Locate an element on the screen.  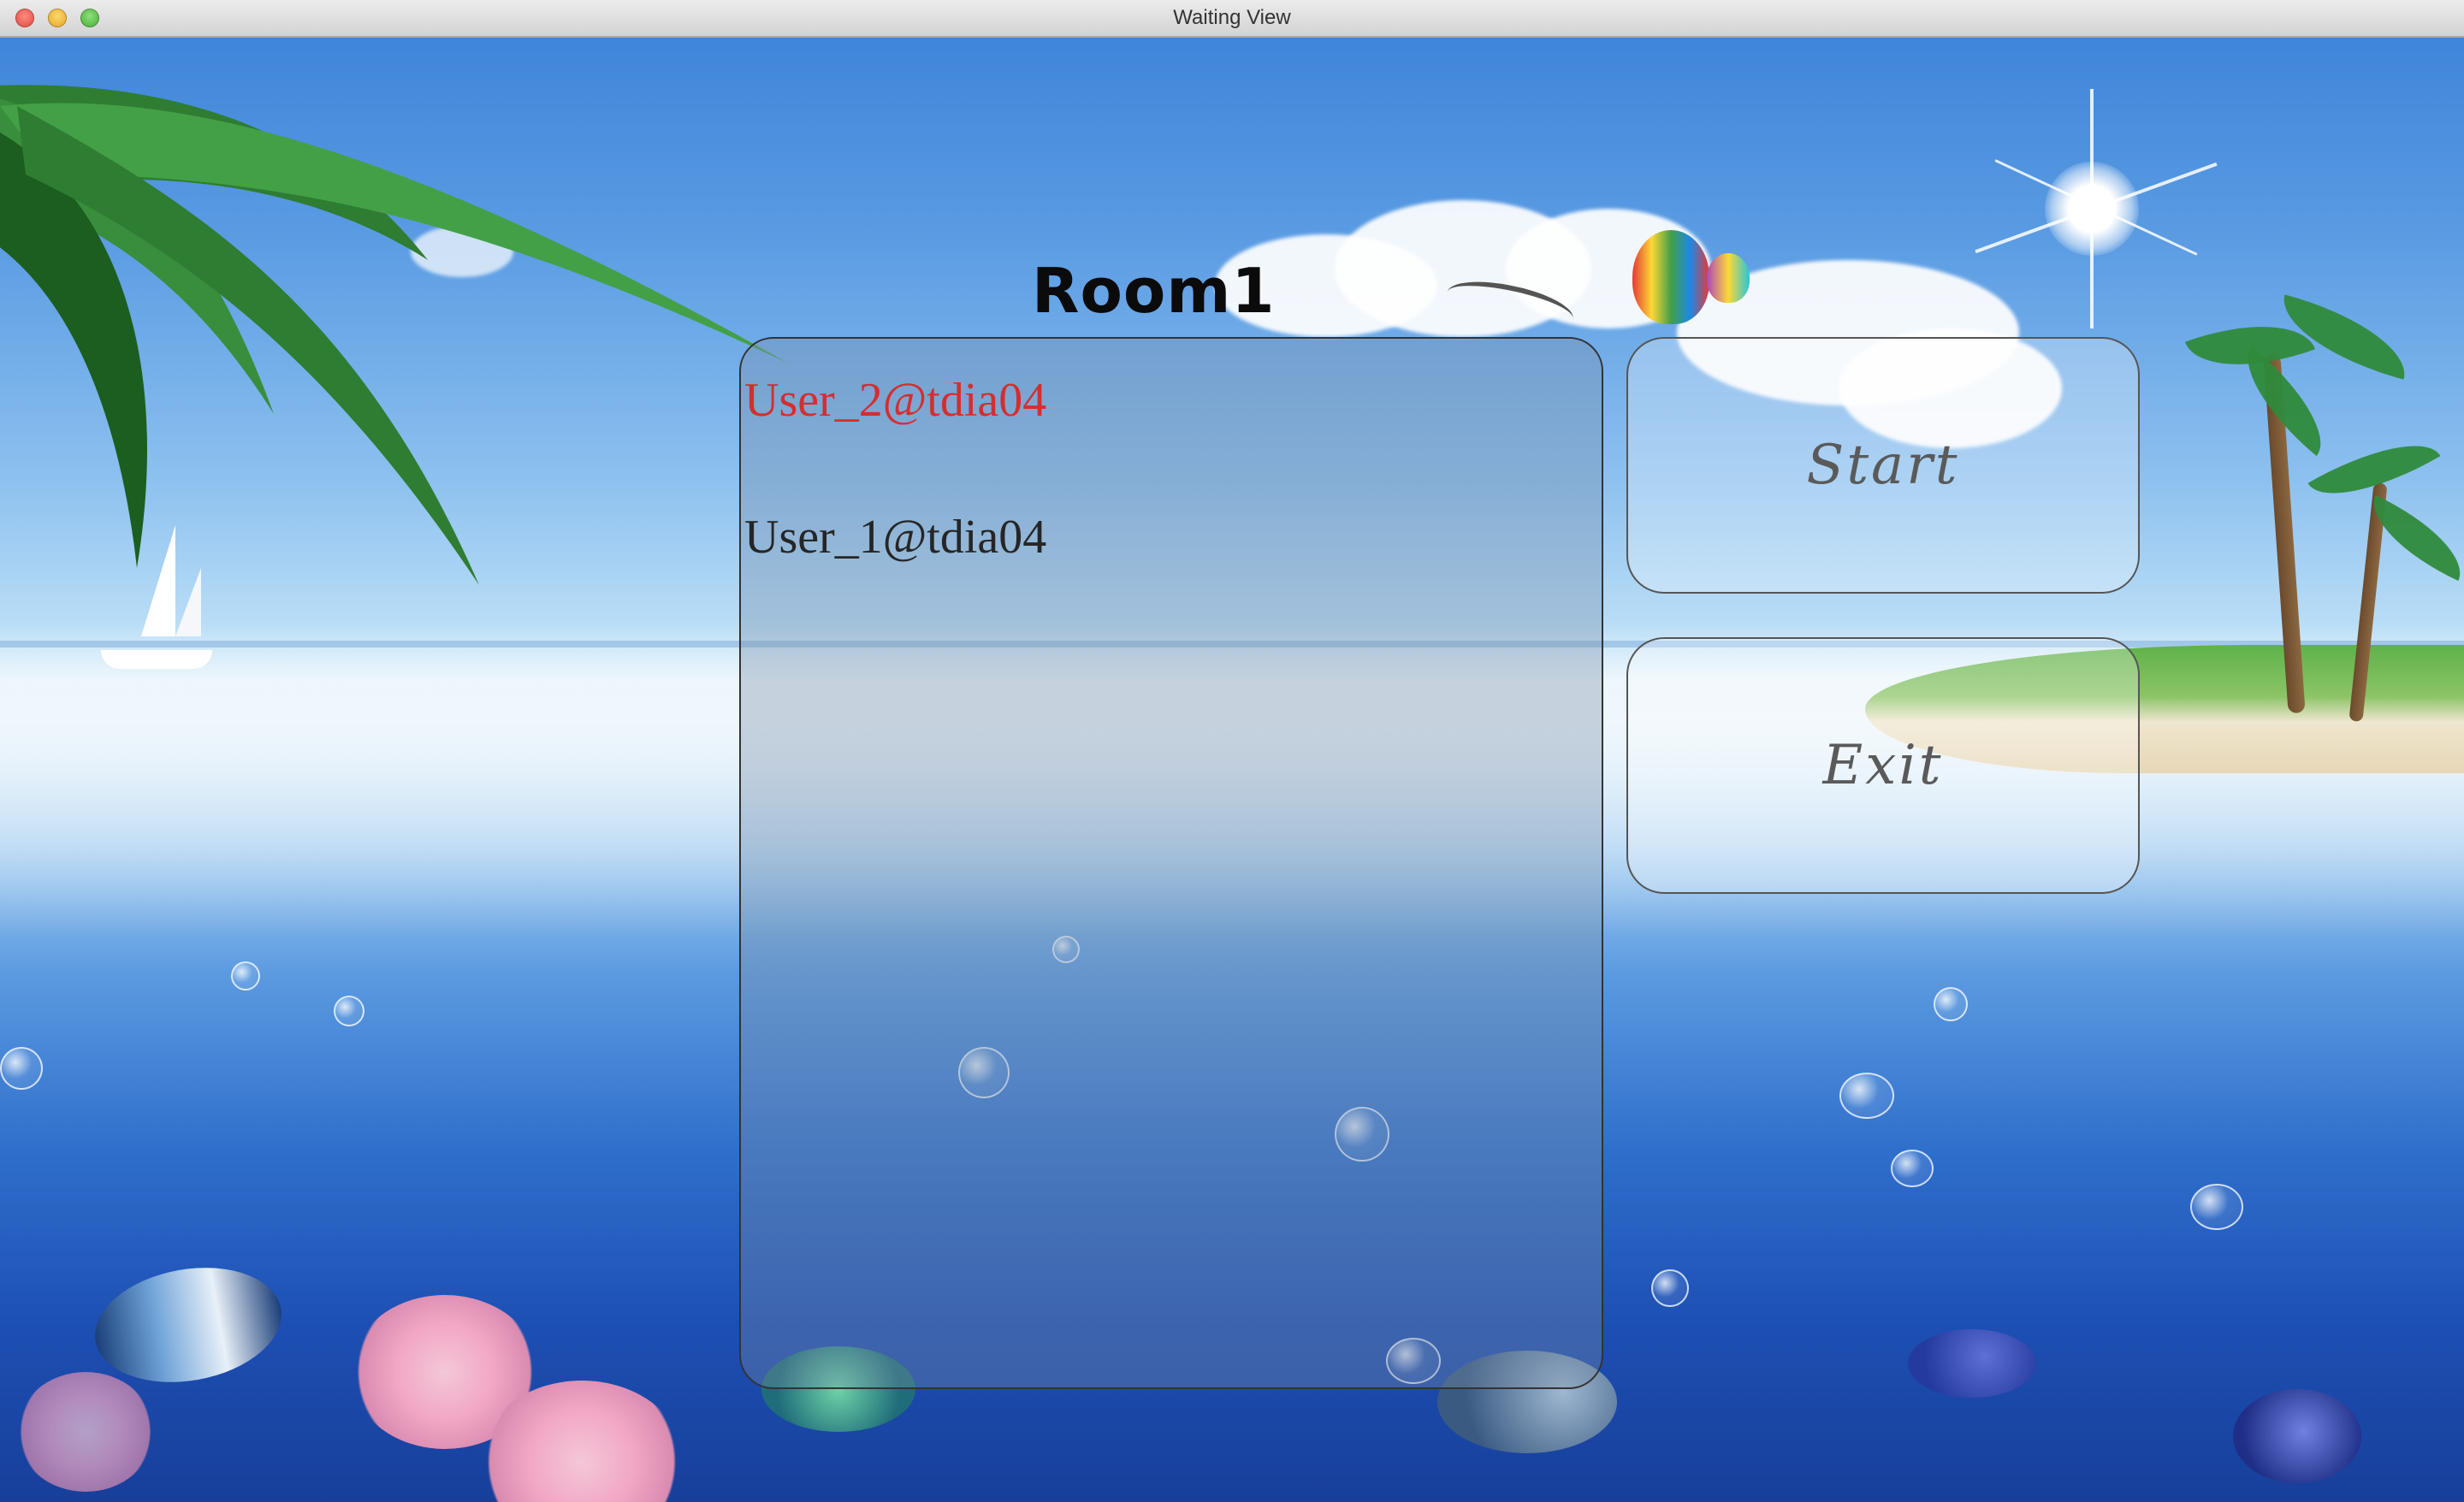
striped-fish-icon is located at coordinates (188, 1325).